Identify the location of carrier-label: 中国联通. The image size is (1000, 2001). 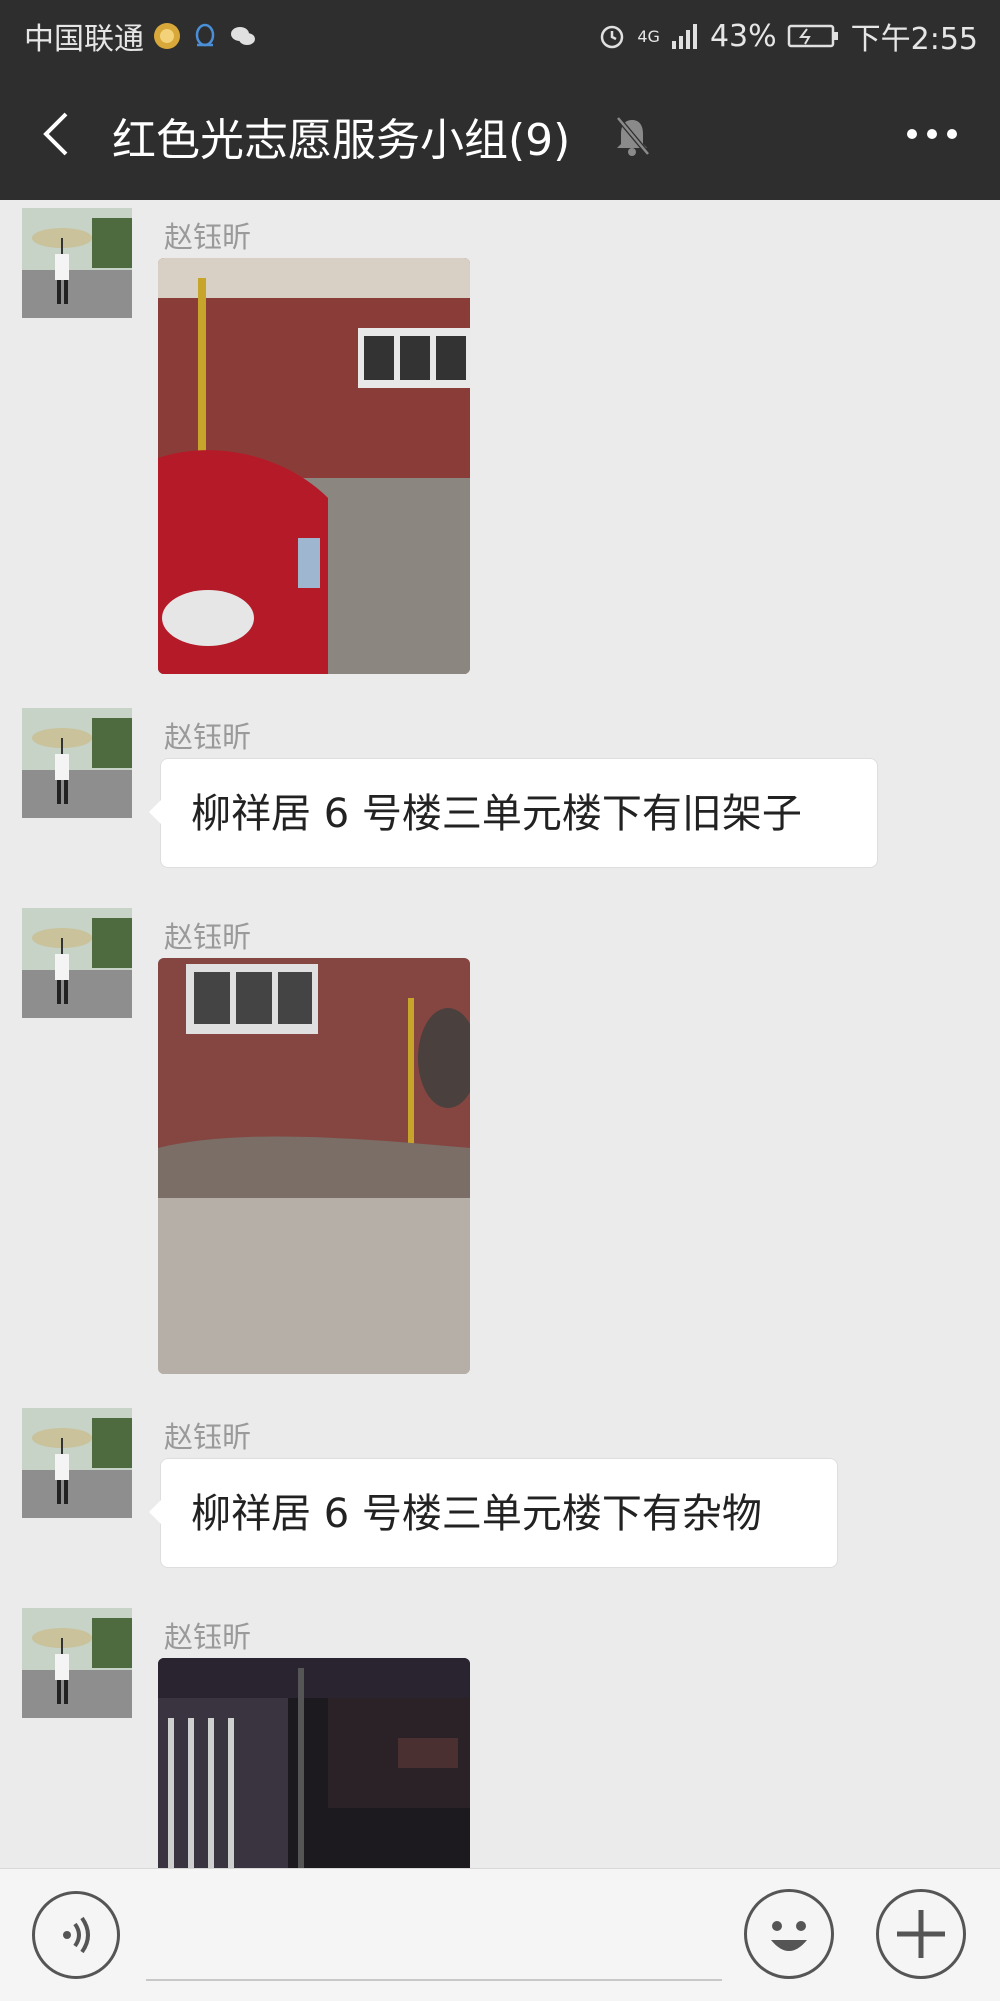
(84, 39).